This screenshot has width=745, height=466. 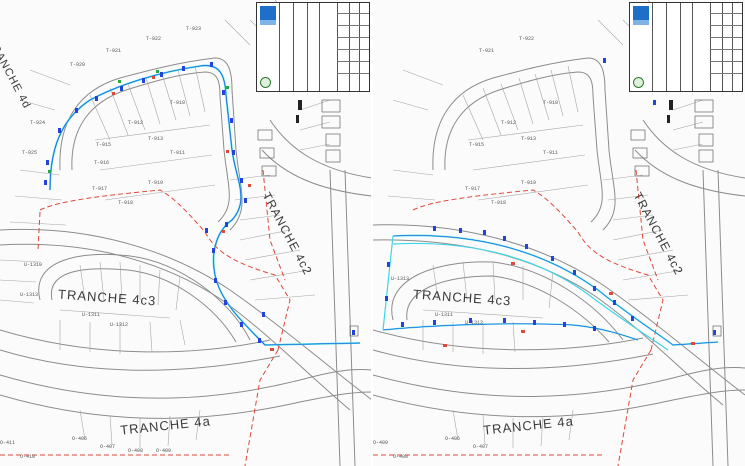 I want to click on lot-label: O-411, so click(x=8, y=443).